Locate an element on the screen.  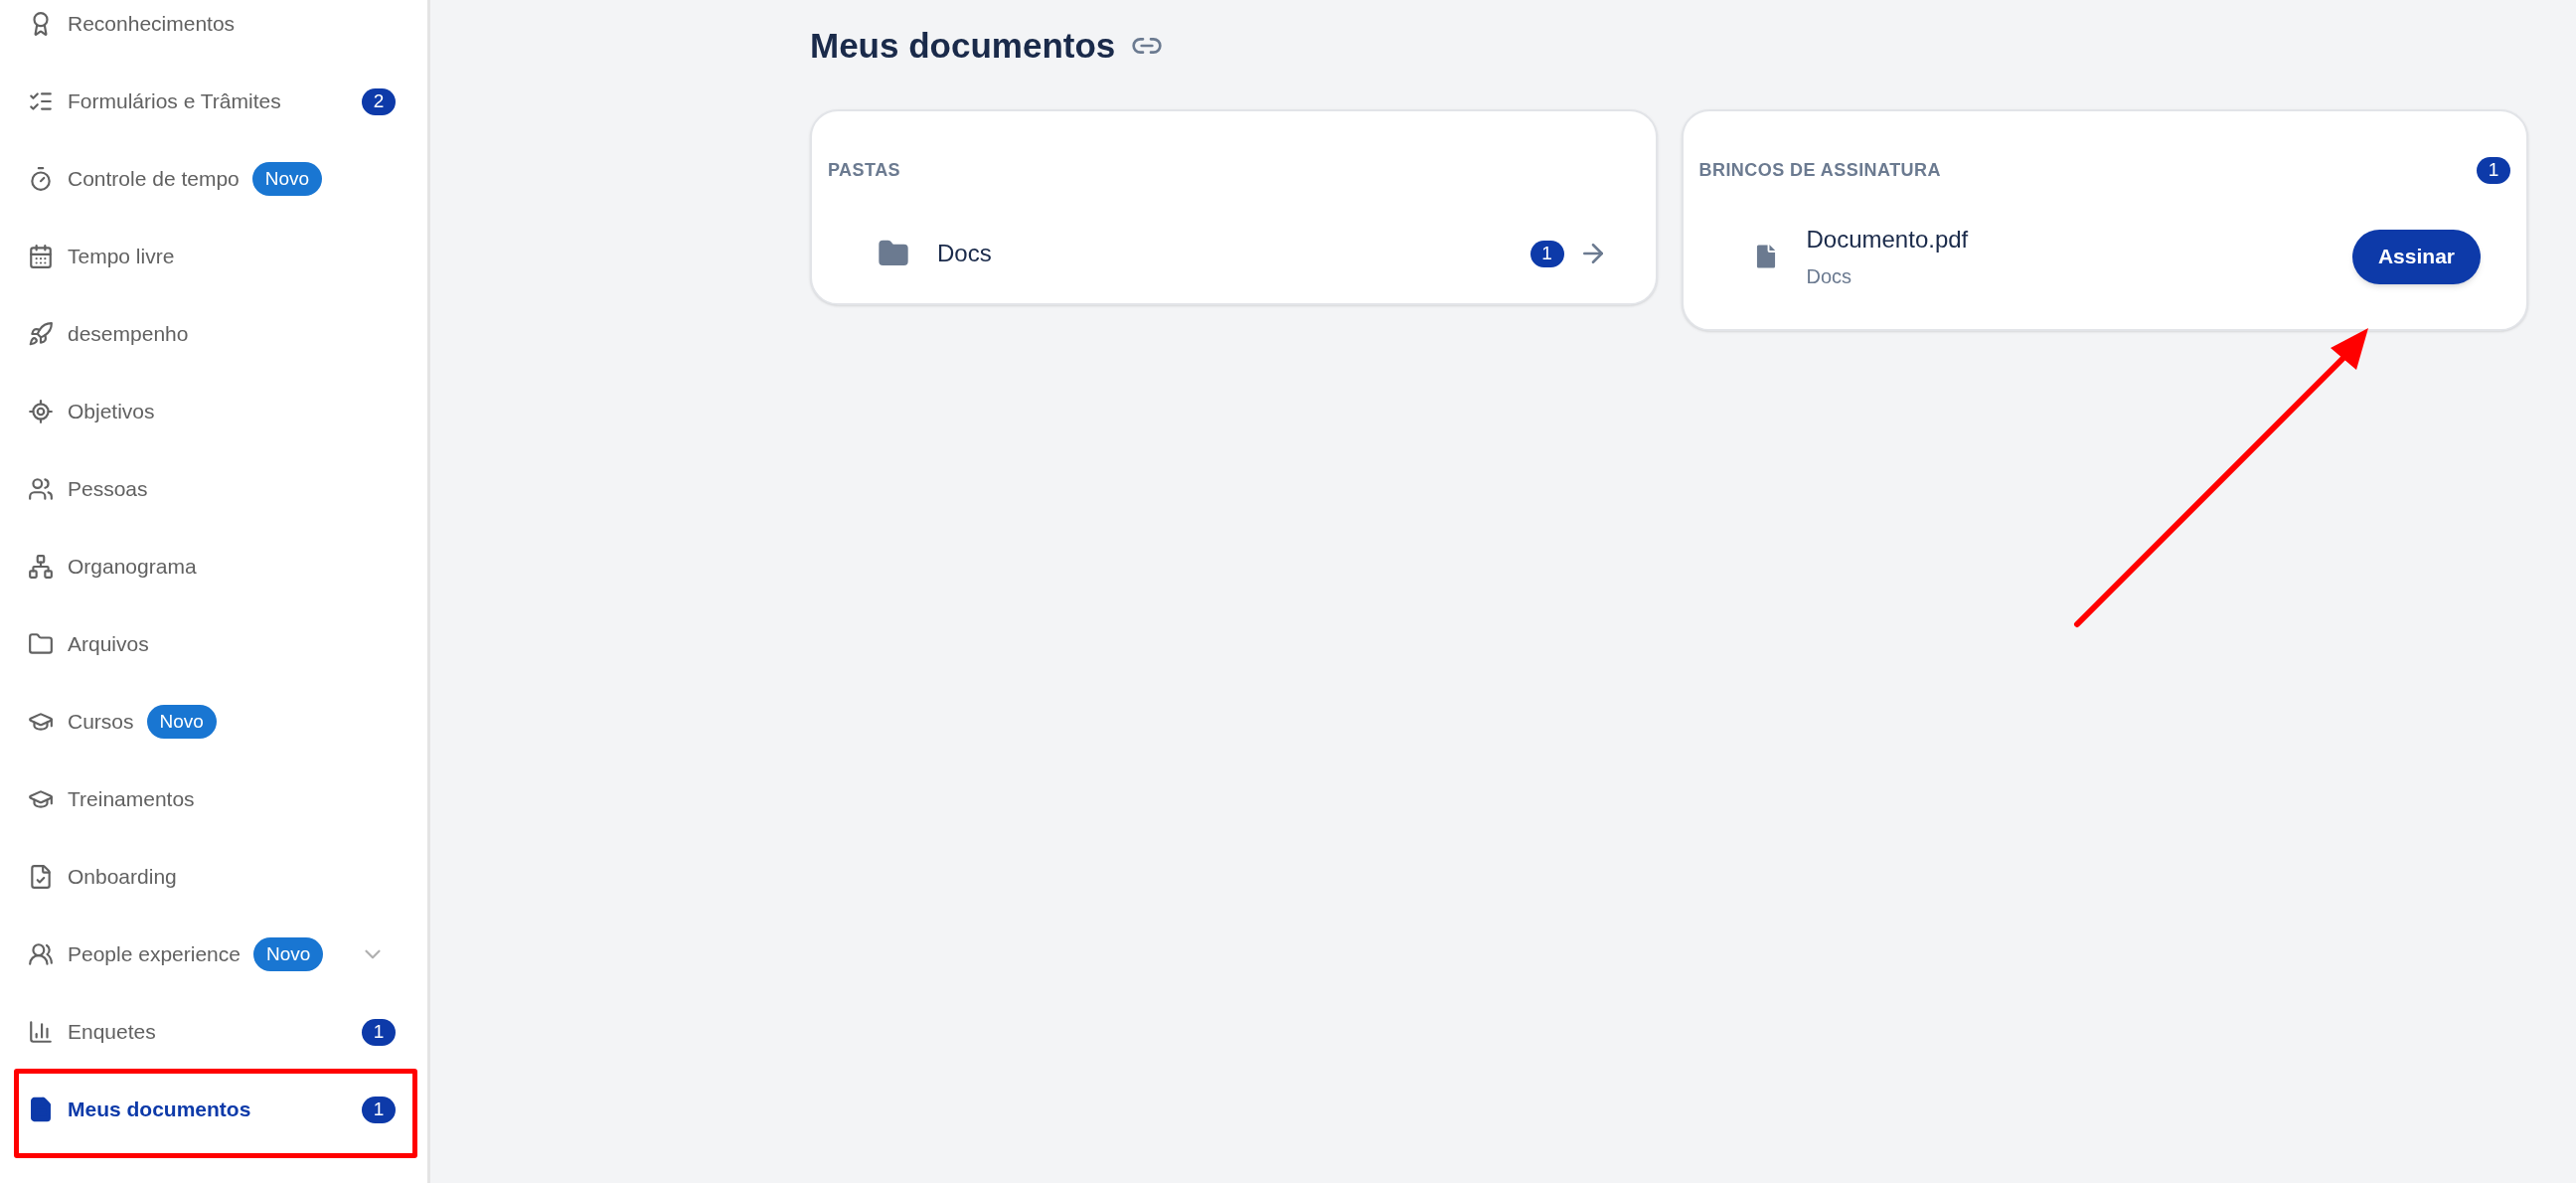
sidebar-item: Pessoas is located at coordinates (213, 489).